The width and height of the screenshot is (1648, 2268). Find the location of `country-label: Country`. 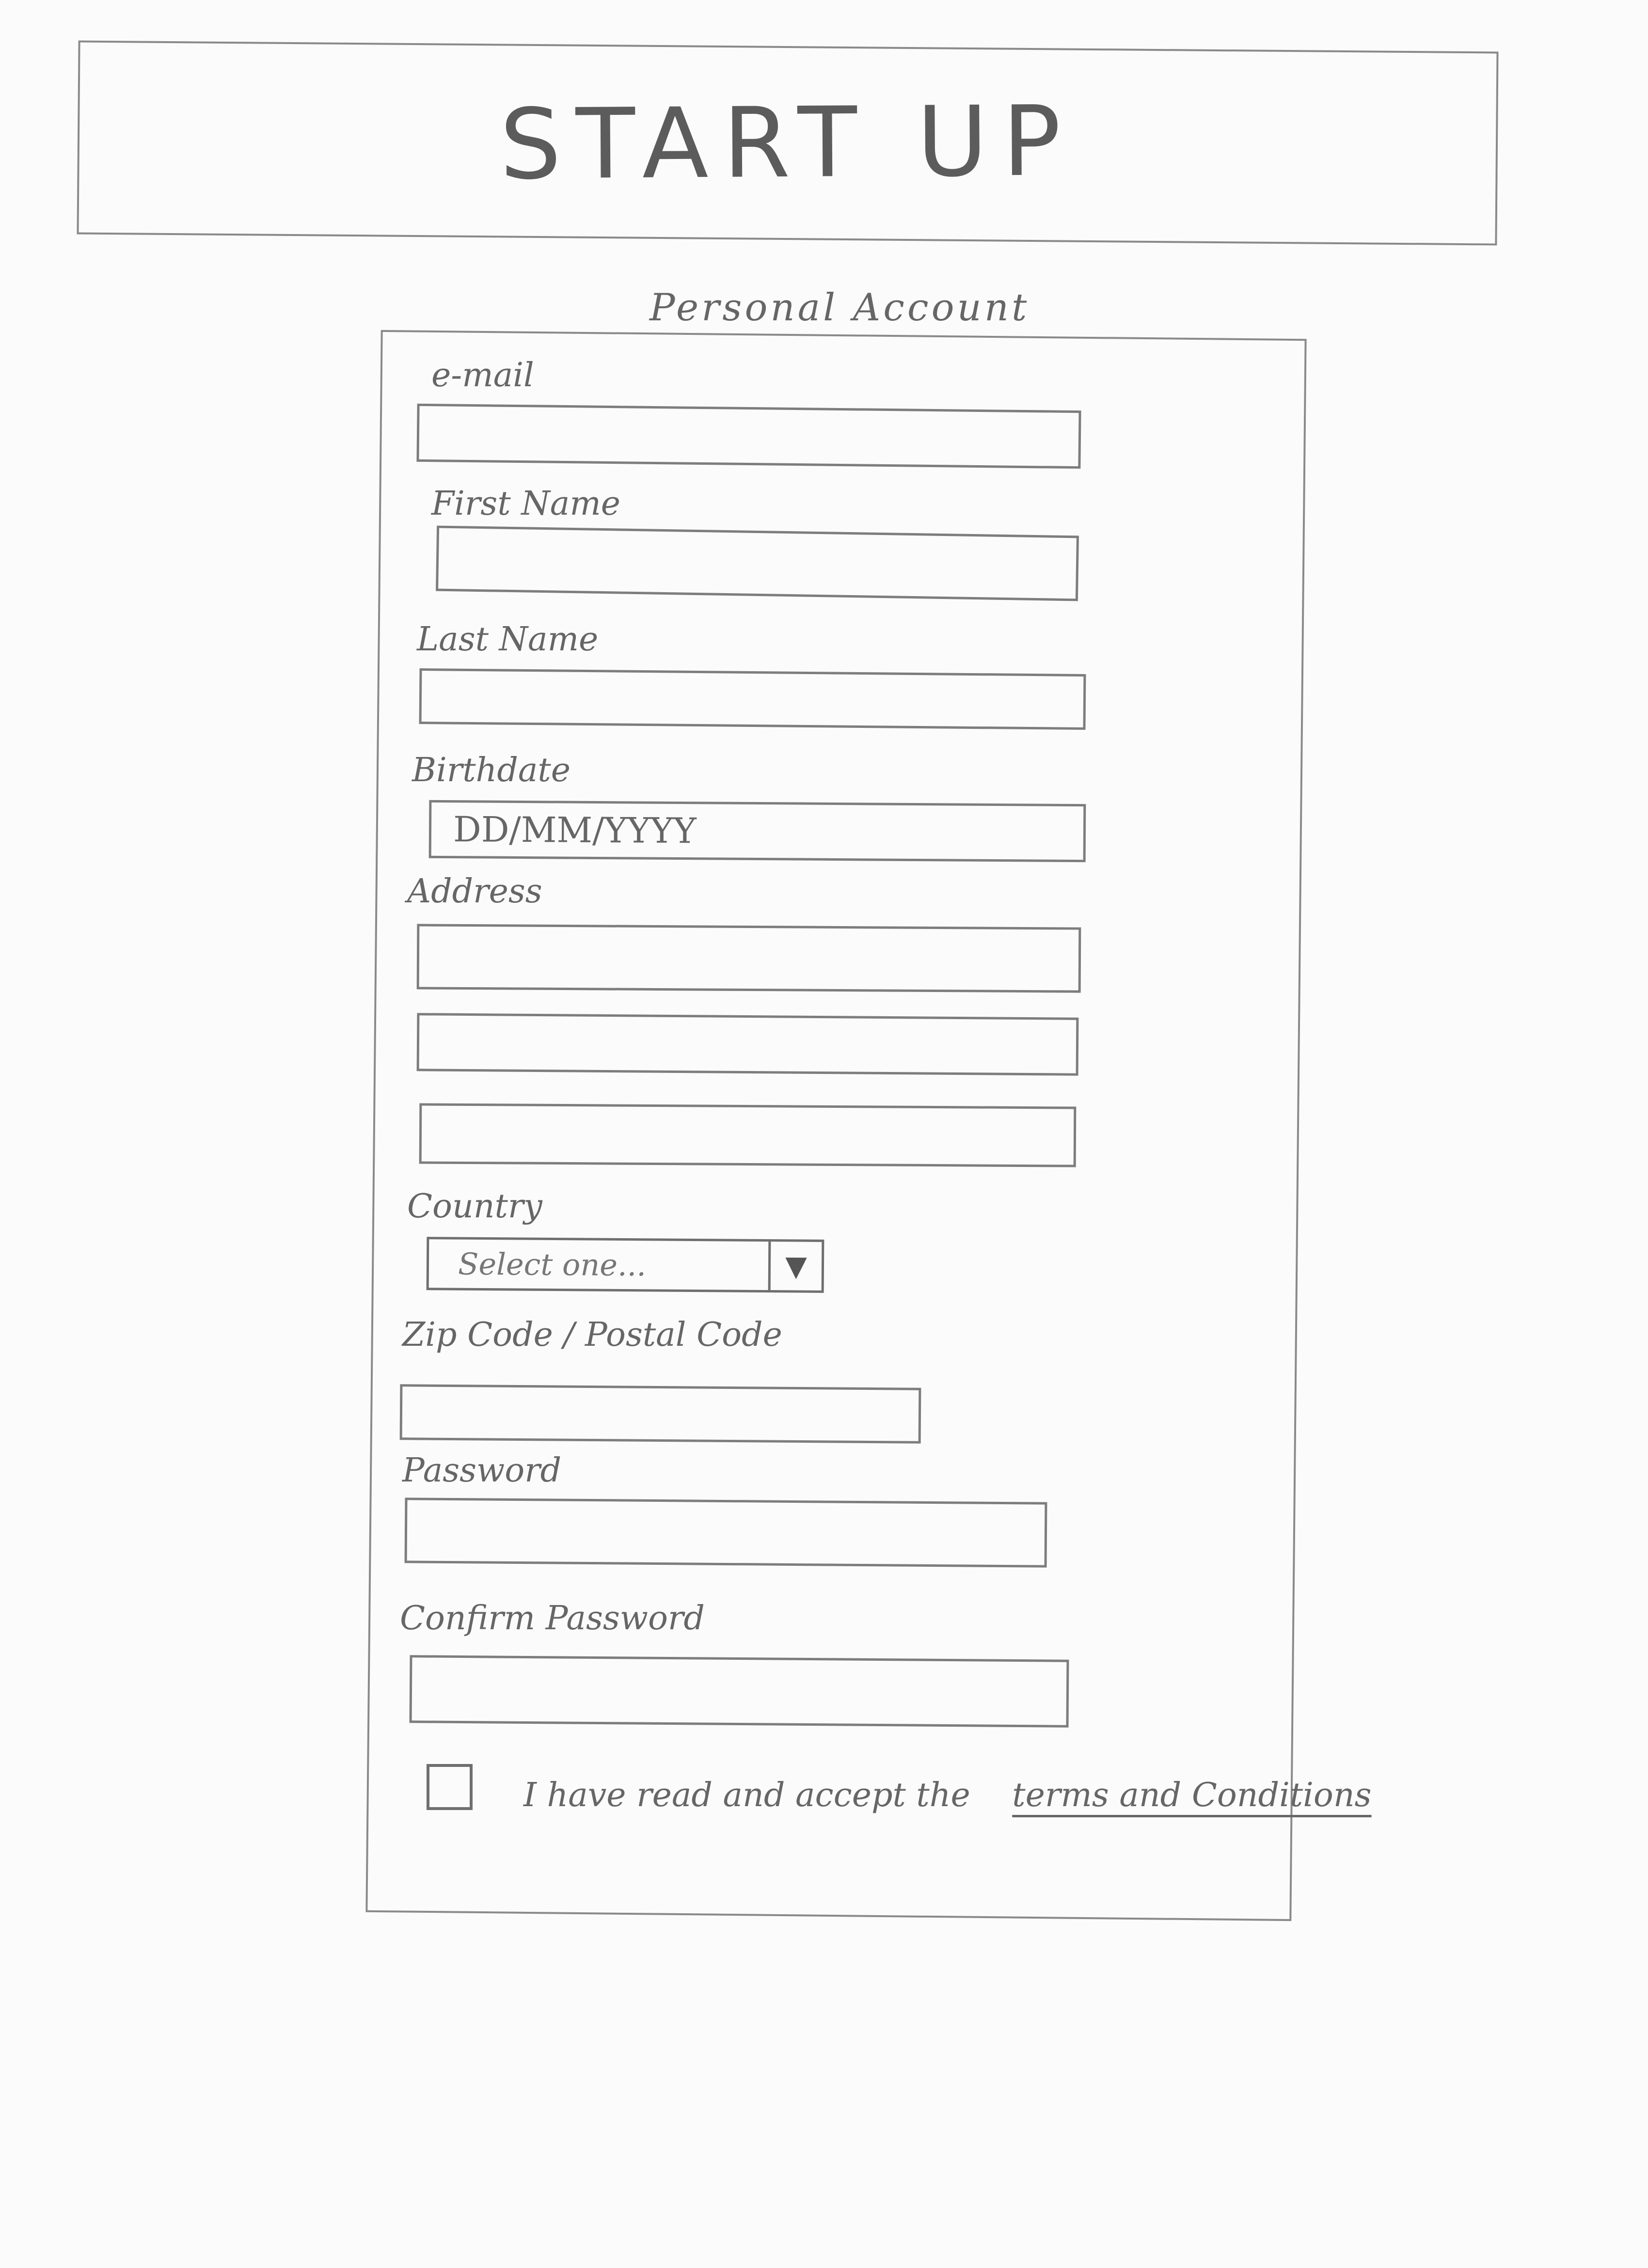

country-label: Country is located at coordinates (474, 1207).